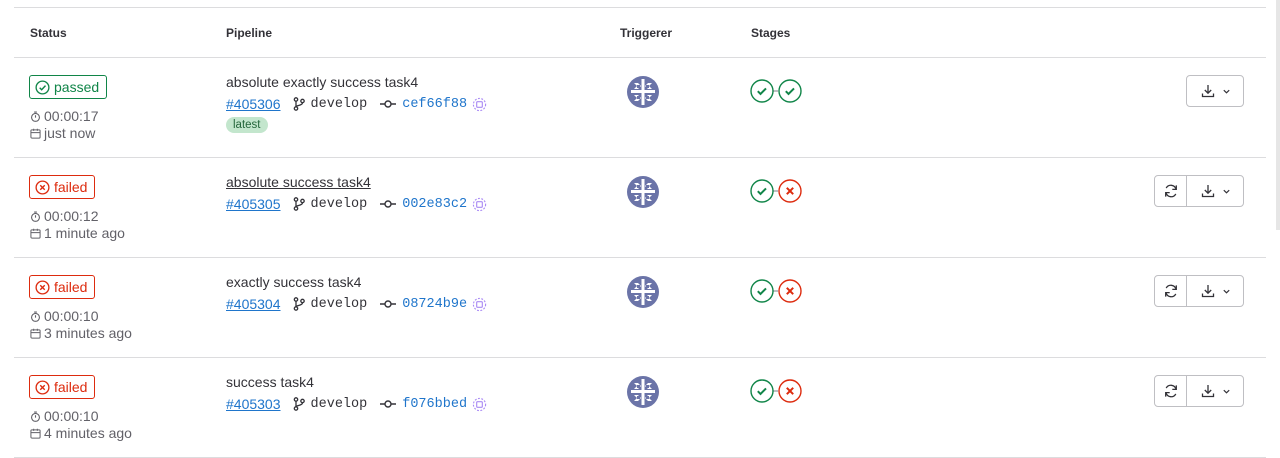 This screenshot has width=1280, height=458. I want to click on pipeline-title: success task4, so click(270, 382).